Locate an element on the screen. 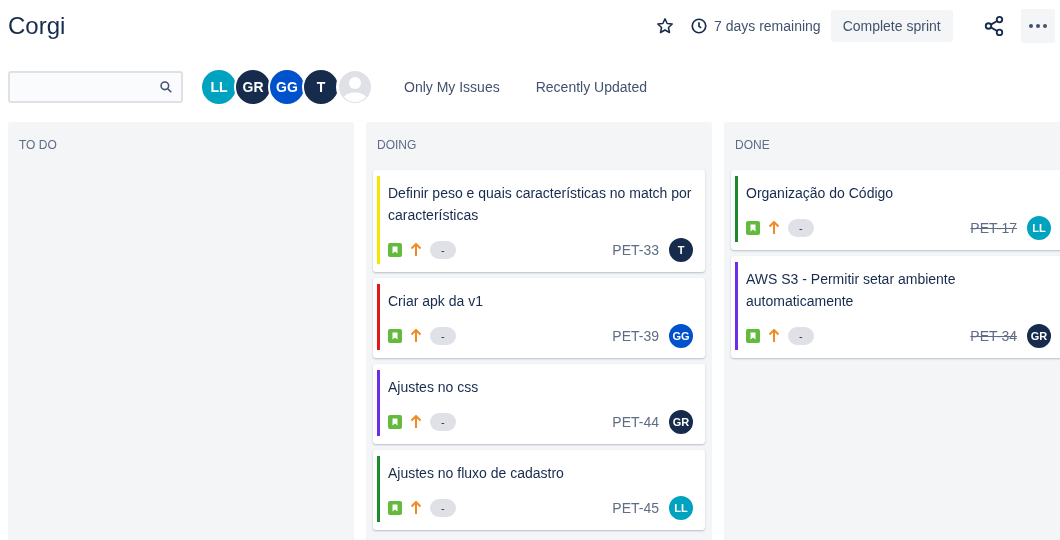 The width and height of the screenshot is (1060, 540). issue-key: PET-34 is located at coordinates (993, 336).